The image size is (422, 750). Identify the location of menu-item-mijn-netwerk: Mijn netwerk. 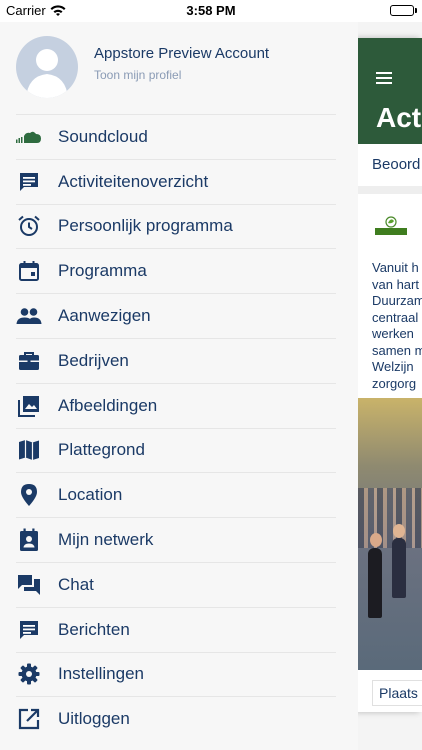
(176, 539).